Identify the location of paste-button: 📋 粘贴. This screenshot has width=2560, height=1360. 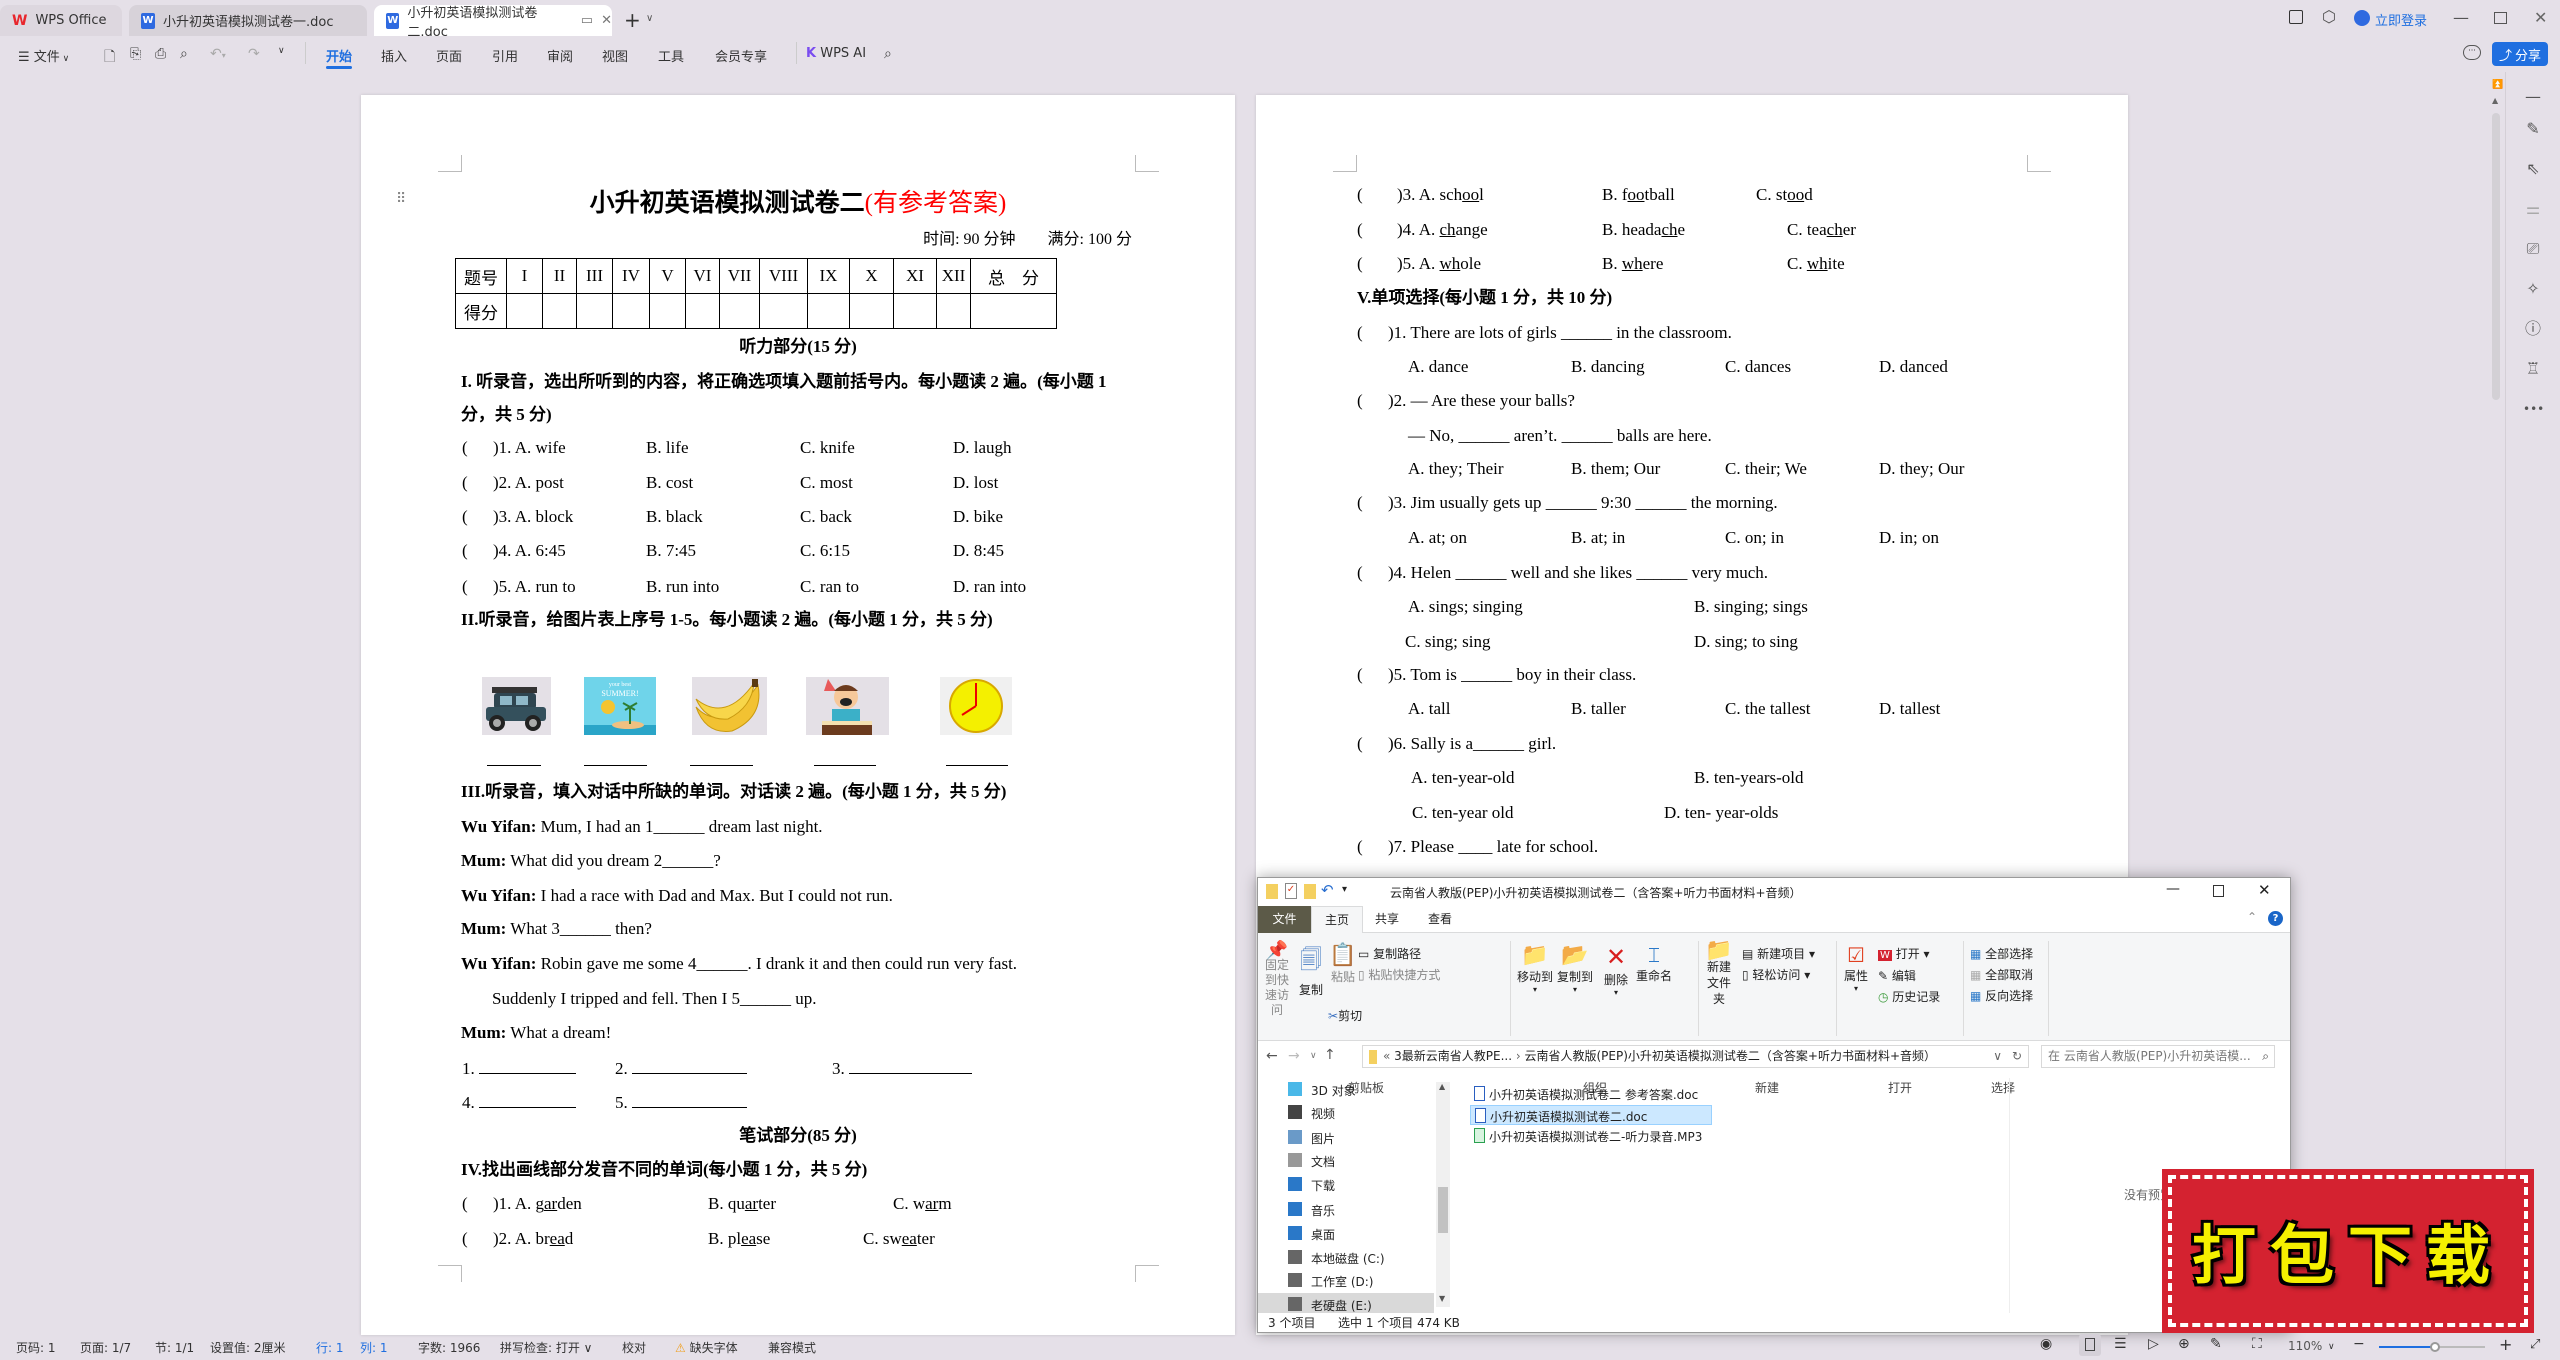
(1343, 964).